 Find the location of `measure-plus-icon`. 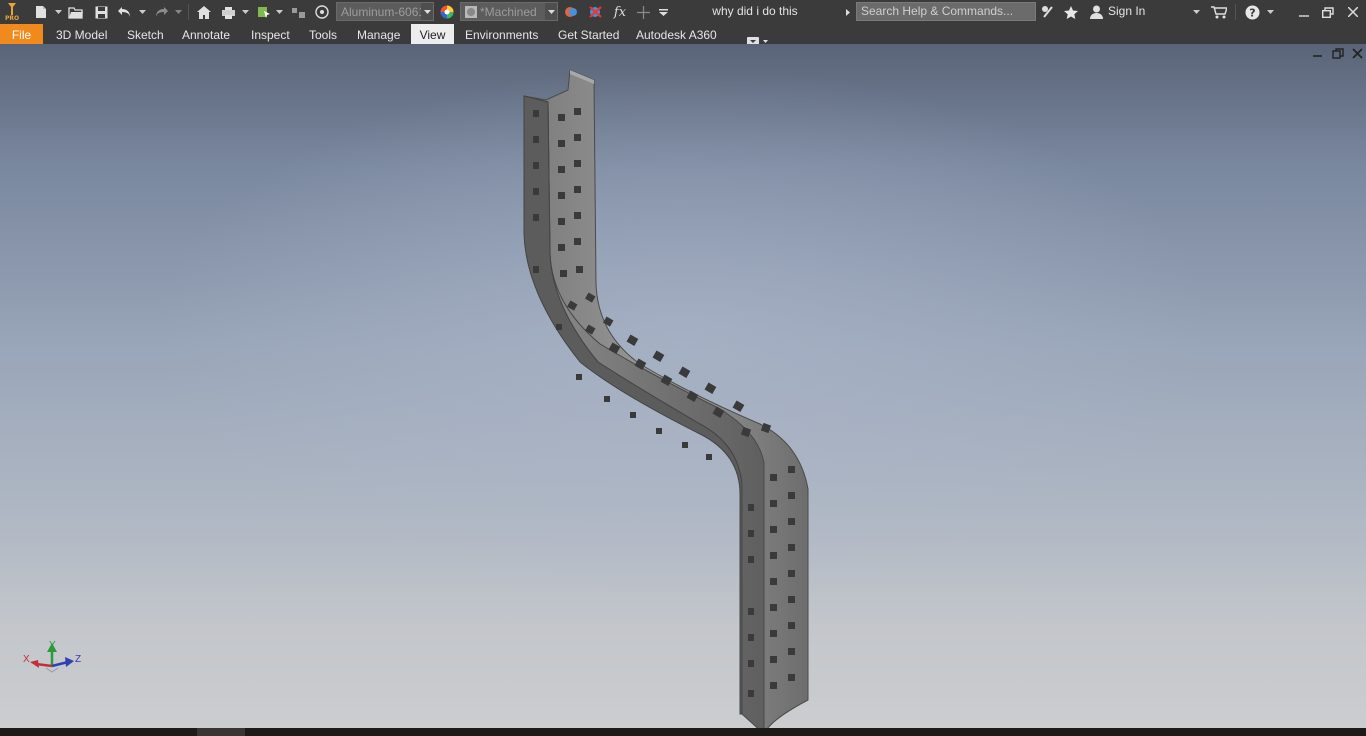

measure-plus-icon is located at coordinates (643, 12).